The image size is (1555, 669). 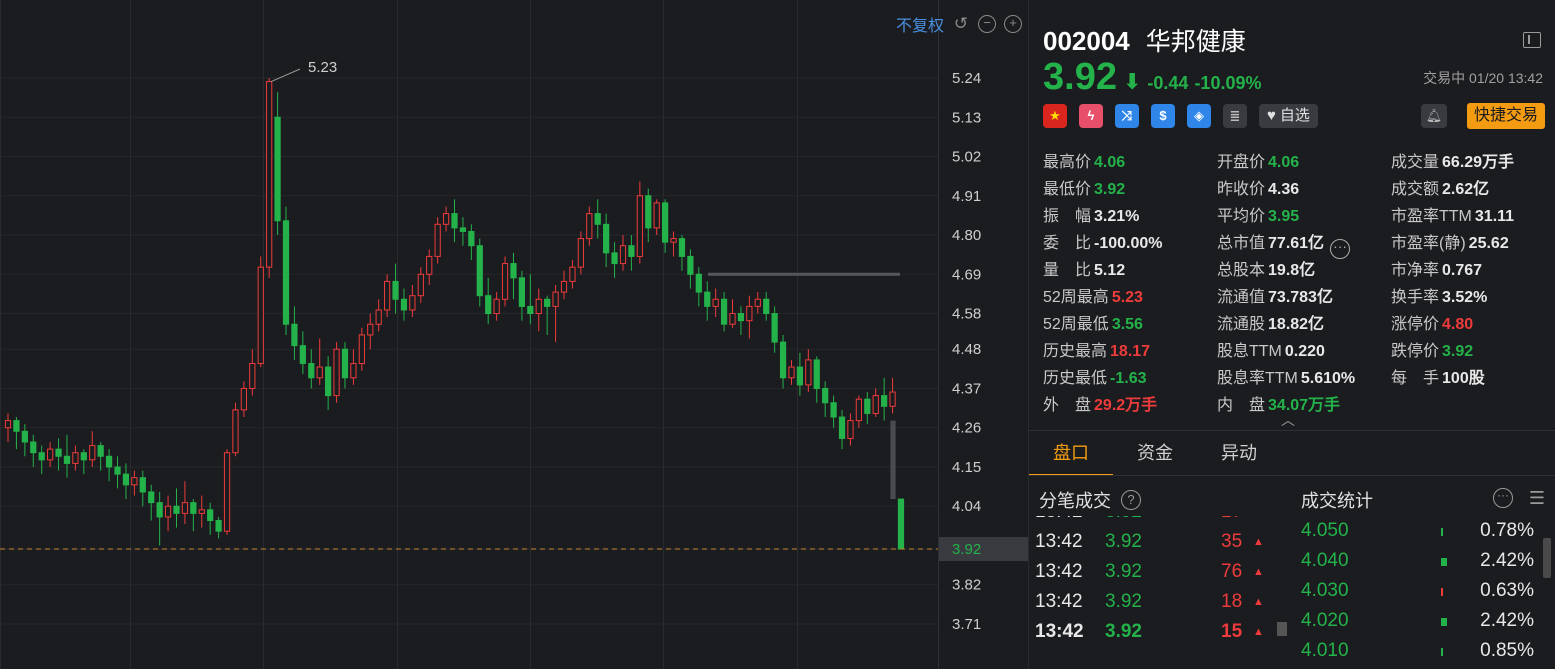 I want to click on stat-price: 4.040, so click(x=1325, y=560).